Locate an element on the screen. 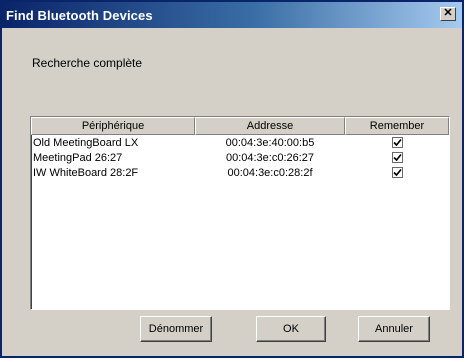  table-row: MeetingPad 26:27 00:04:3e:c0:26:27 is located at coordinates (240, 157).